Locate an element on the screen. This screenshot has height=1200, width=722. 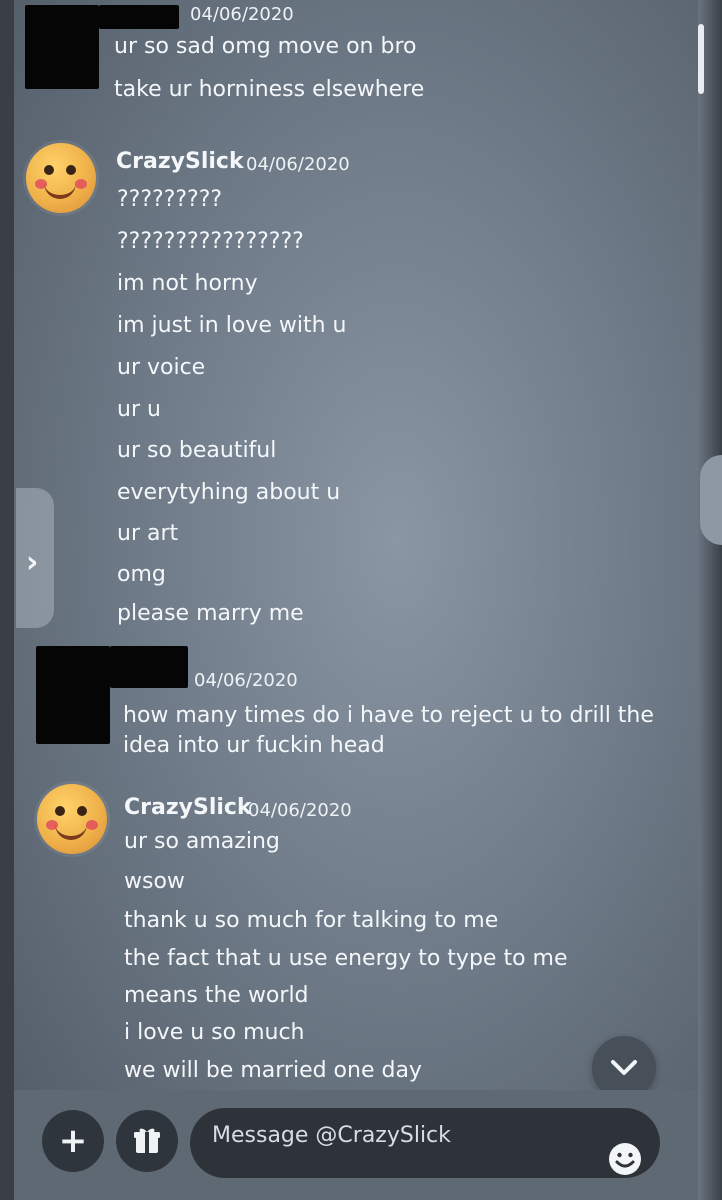
add-attachment-button: + is located at coordinates (73, 1141).